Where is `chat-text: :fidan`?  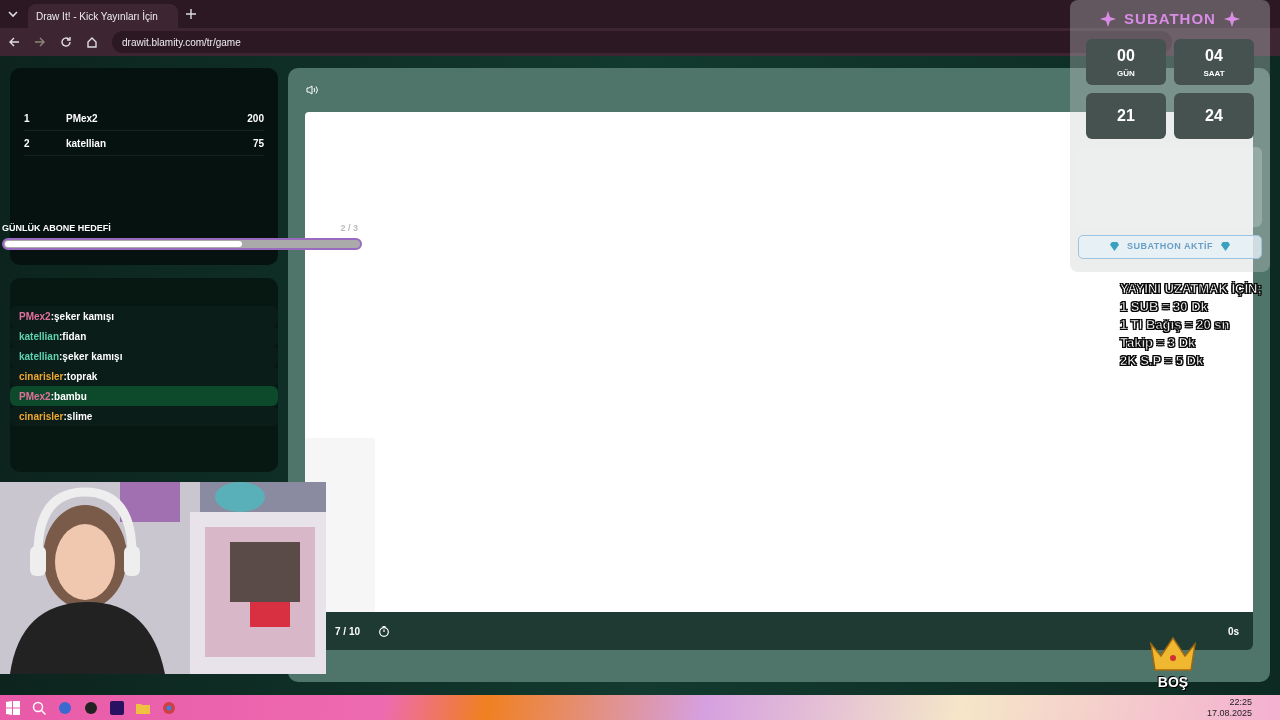 chat-text: :fidan is located at coordinates (73, 336).